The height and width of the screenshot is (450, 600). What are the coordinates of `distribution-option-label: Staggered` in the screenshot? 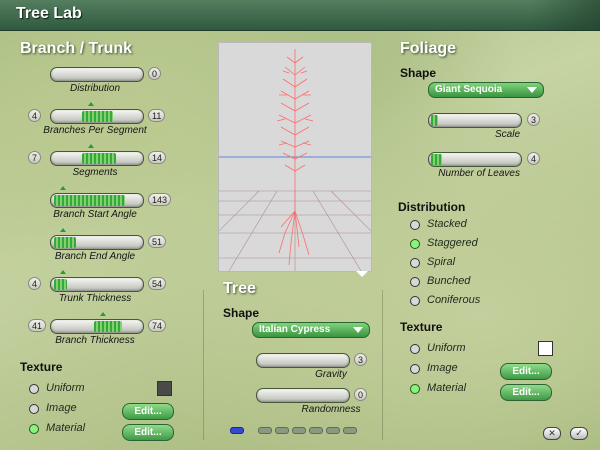 It's located at (452, 243).